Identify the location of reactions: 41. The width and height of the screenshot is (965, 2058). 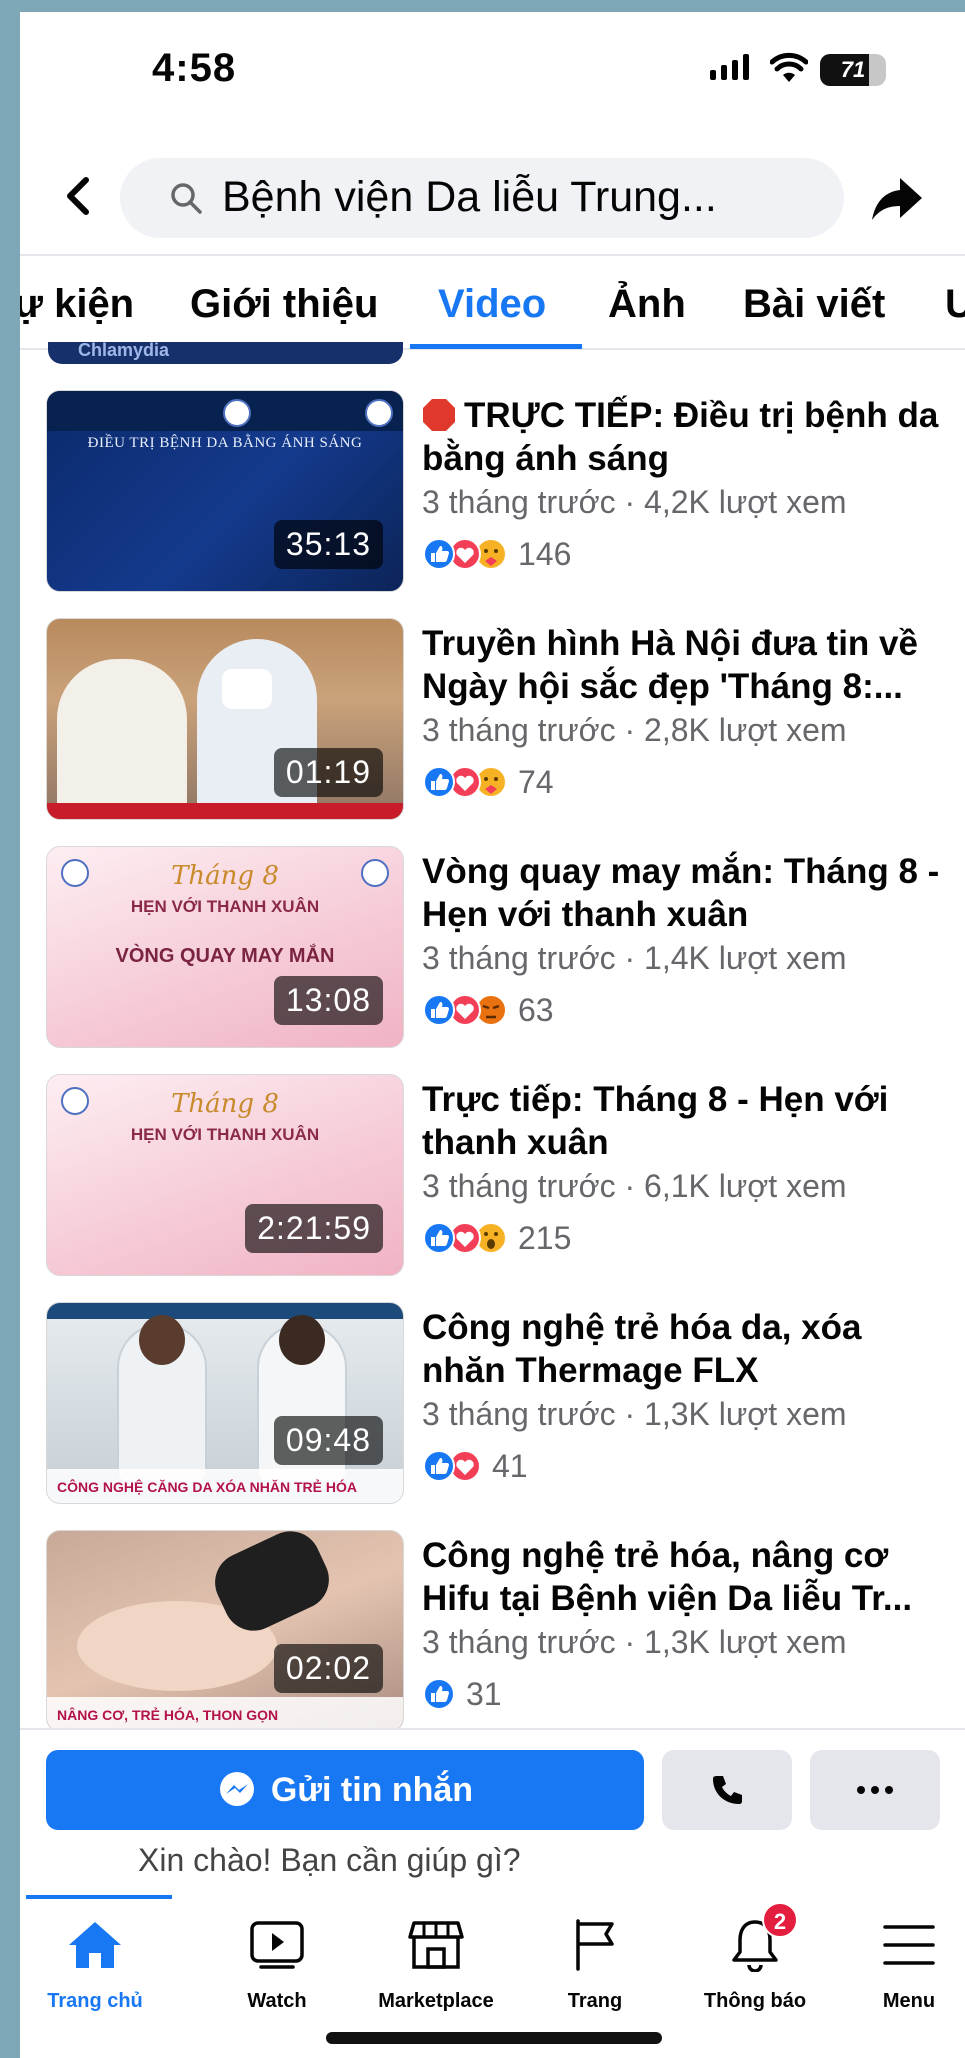
(475, 1466).